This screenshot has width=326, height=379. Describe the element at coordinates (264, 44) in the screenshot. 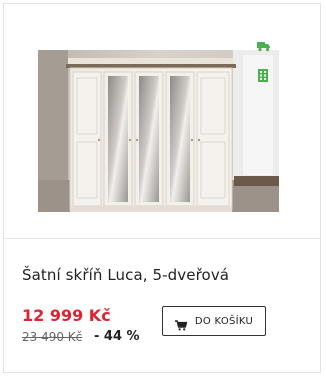

I see `delivery-truck-icon` at that location.